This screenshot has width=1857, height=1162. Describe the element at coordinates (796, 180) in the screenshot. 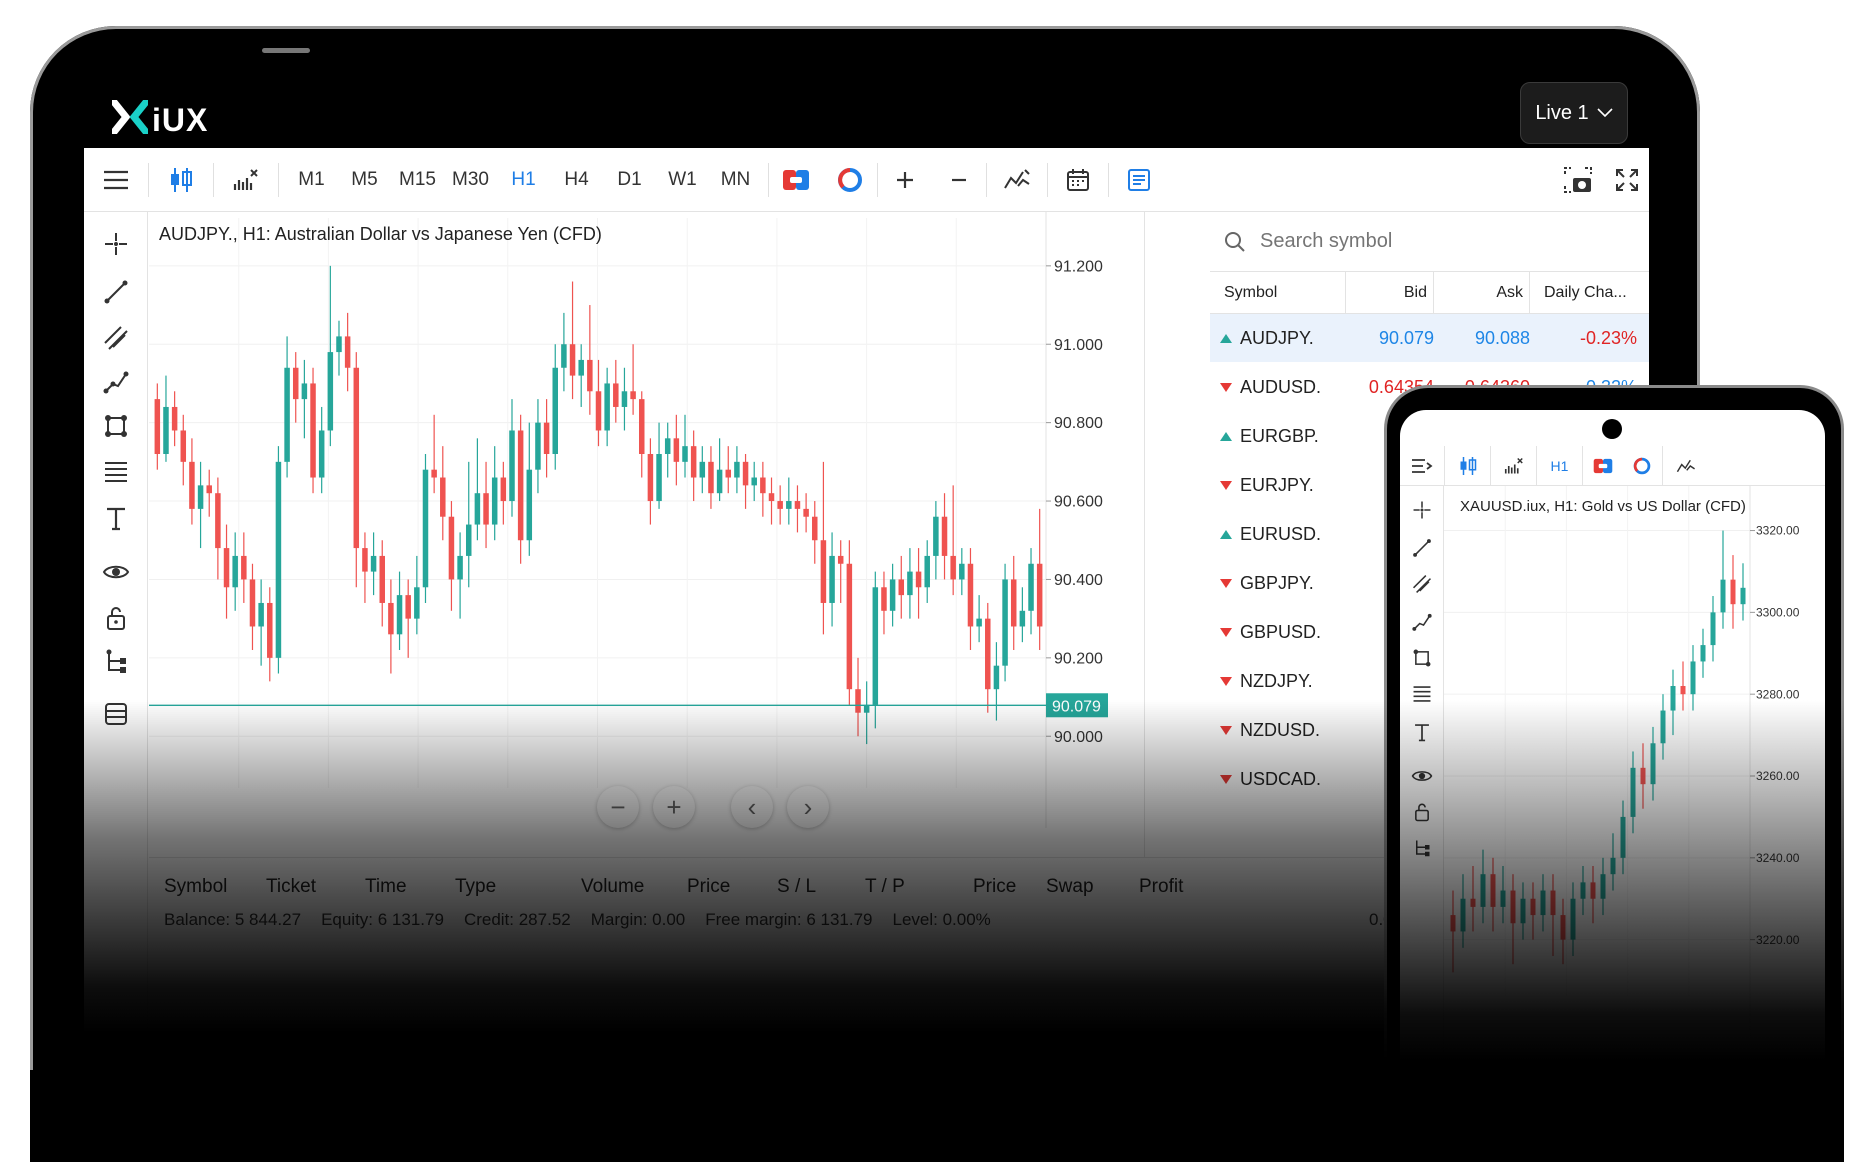

I see `one-click-trading-button` at that location.